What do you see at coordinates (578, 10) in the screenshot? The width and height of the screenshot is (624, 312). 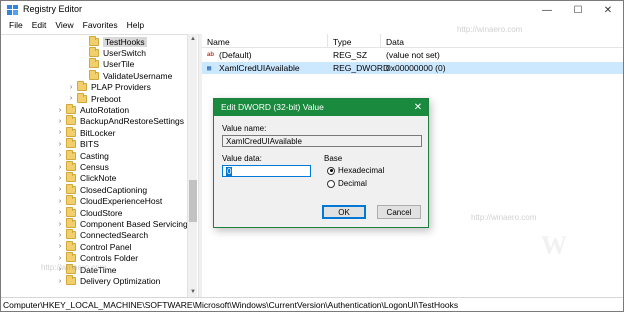 I see `maximize-button: ☐` at bounding box center [578, 10].